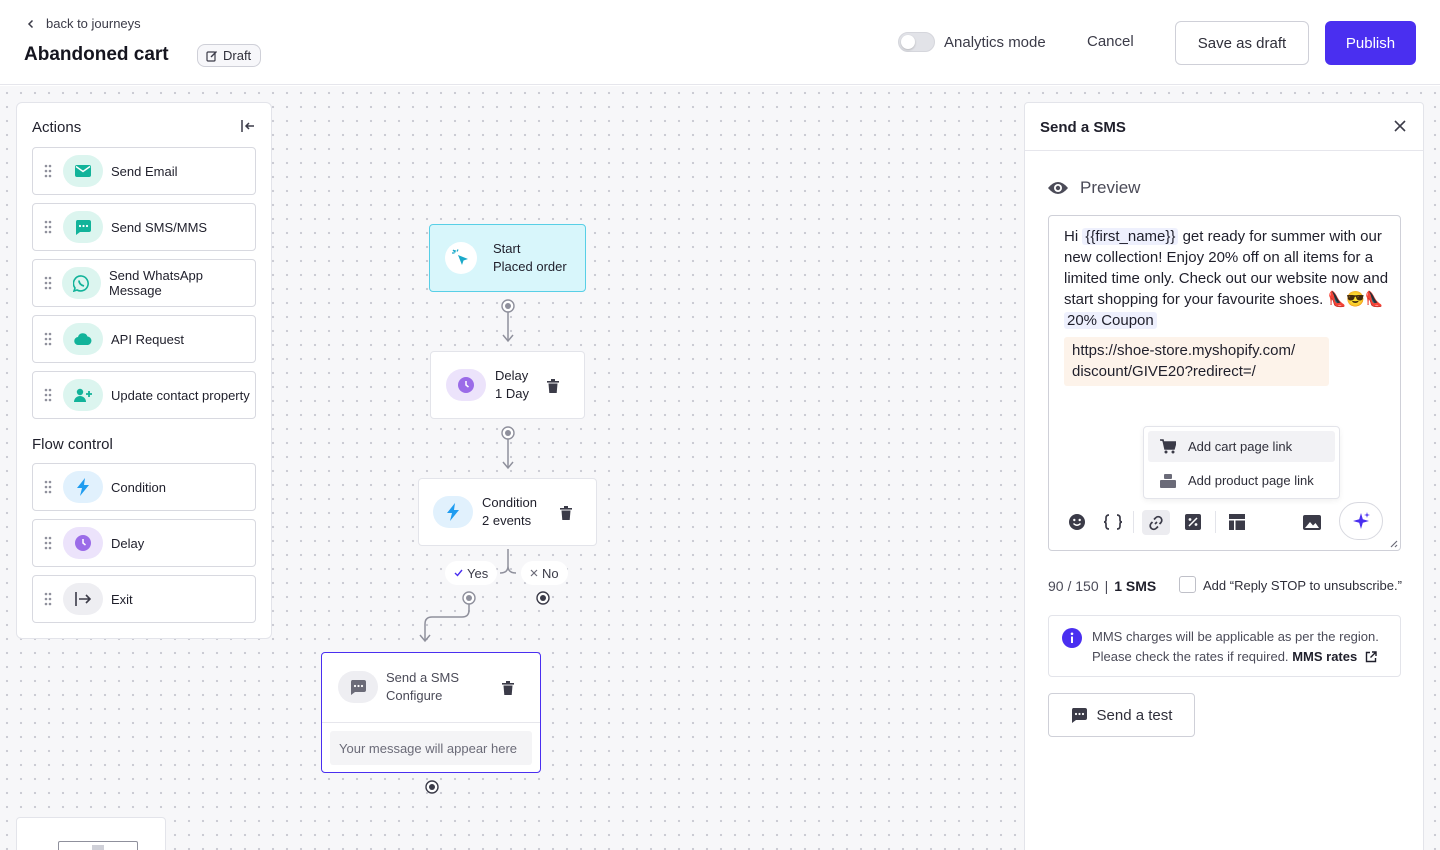 The image size is (1440, 850). I want to click on flow-control-heading: Flow control, so click(72, 444).